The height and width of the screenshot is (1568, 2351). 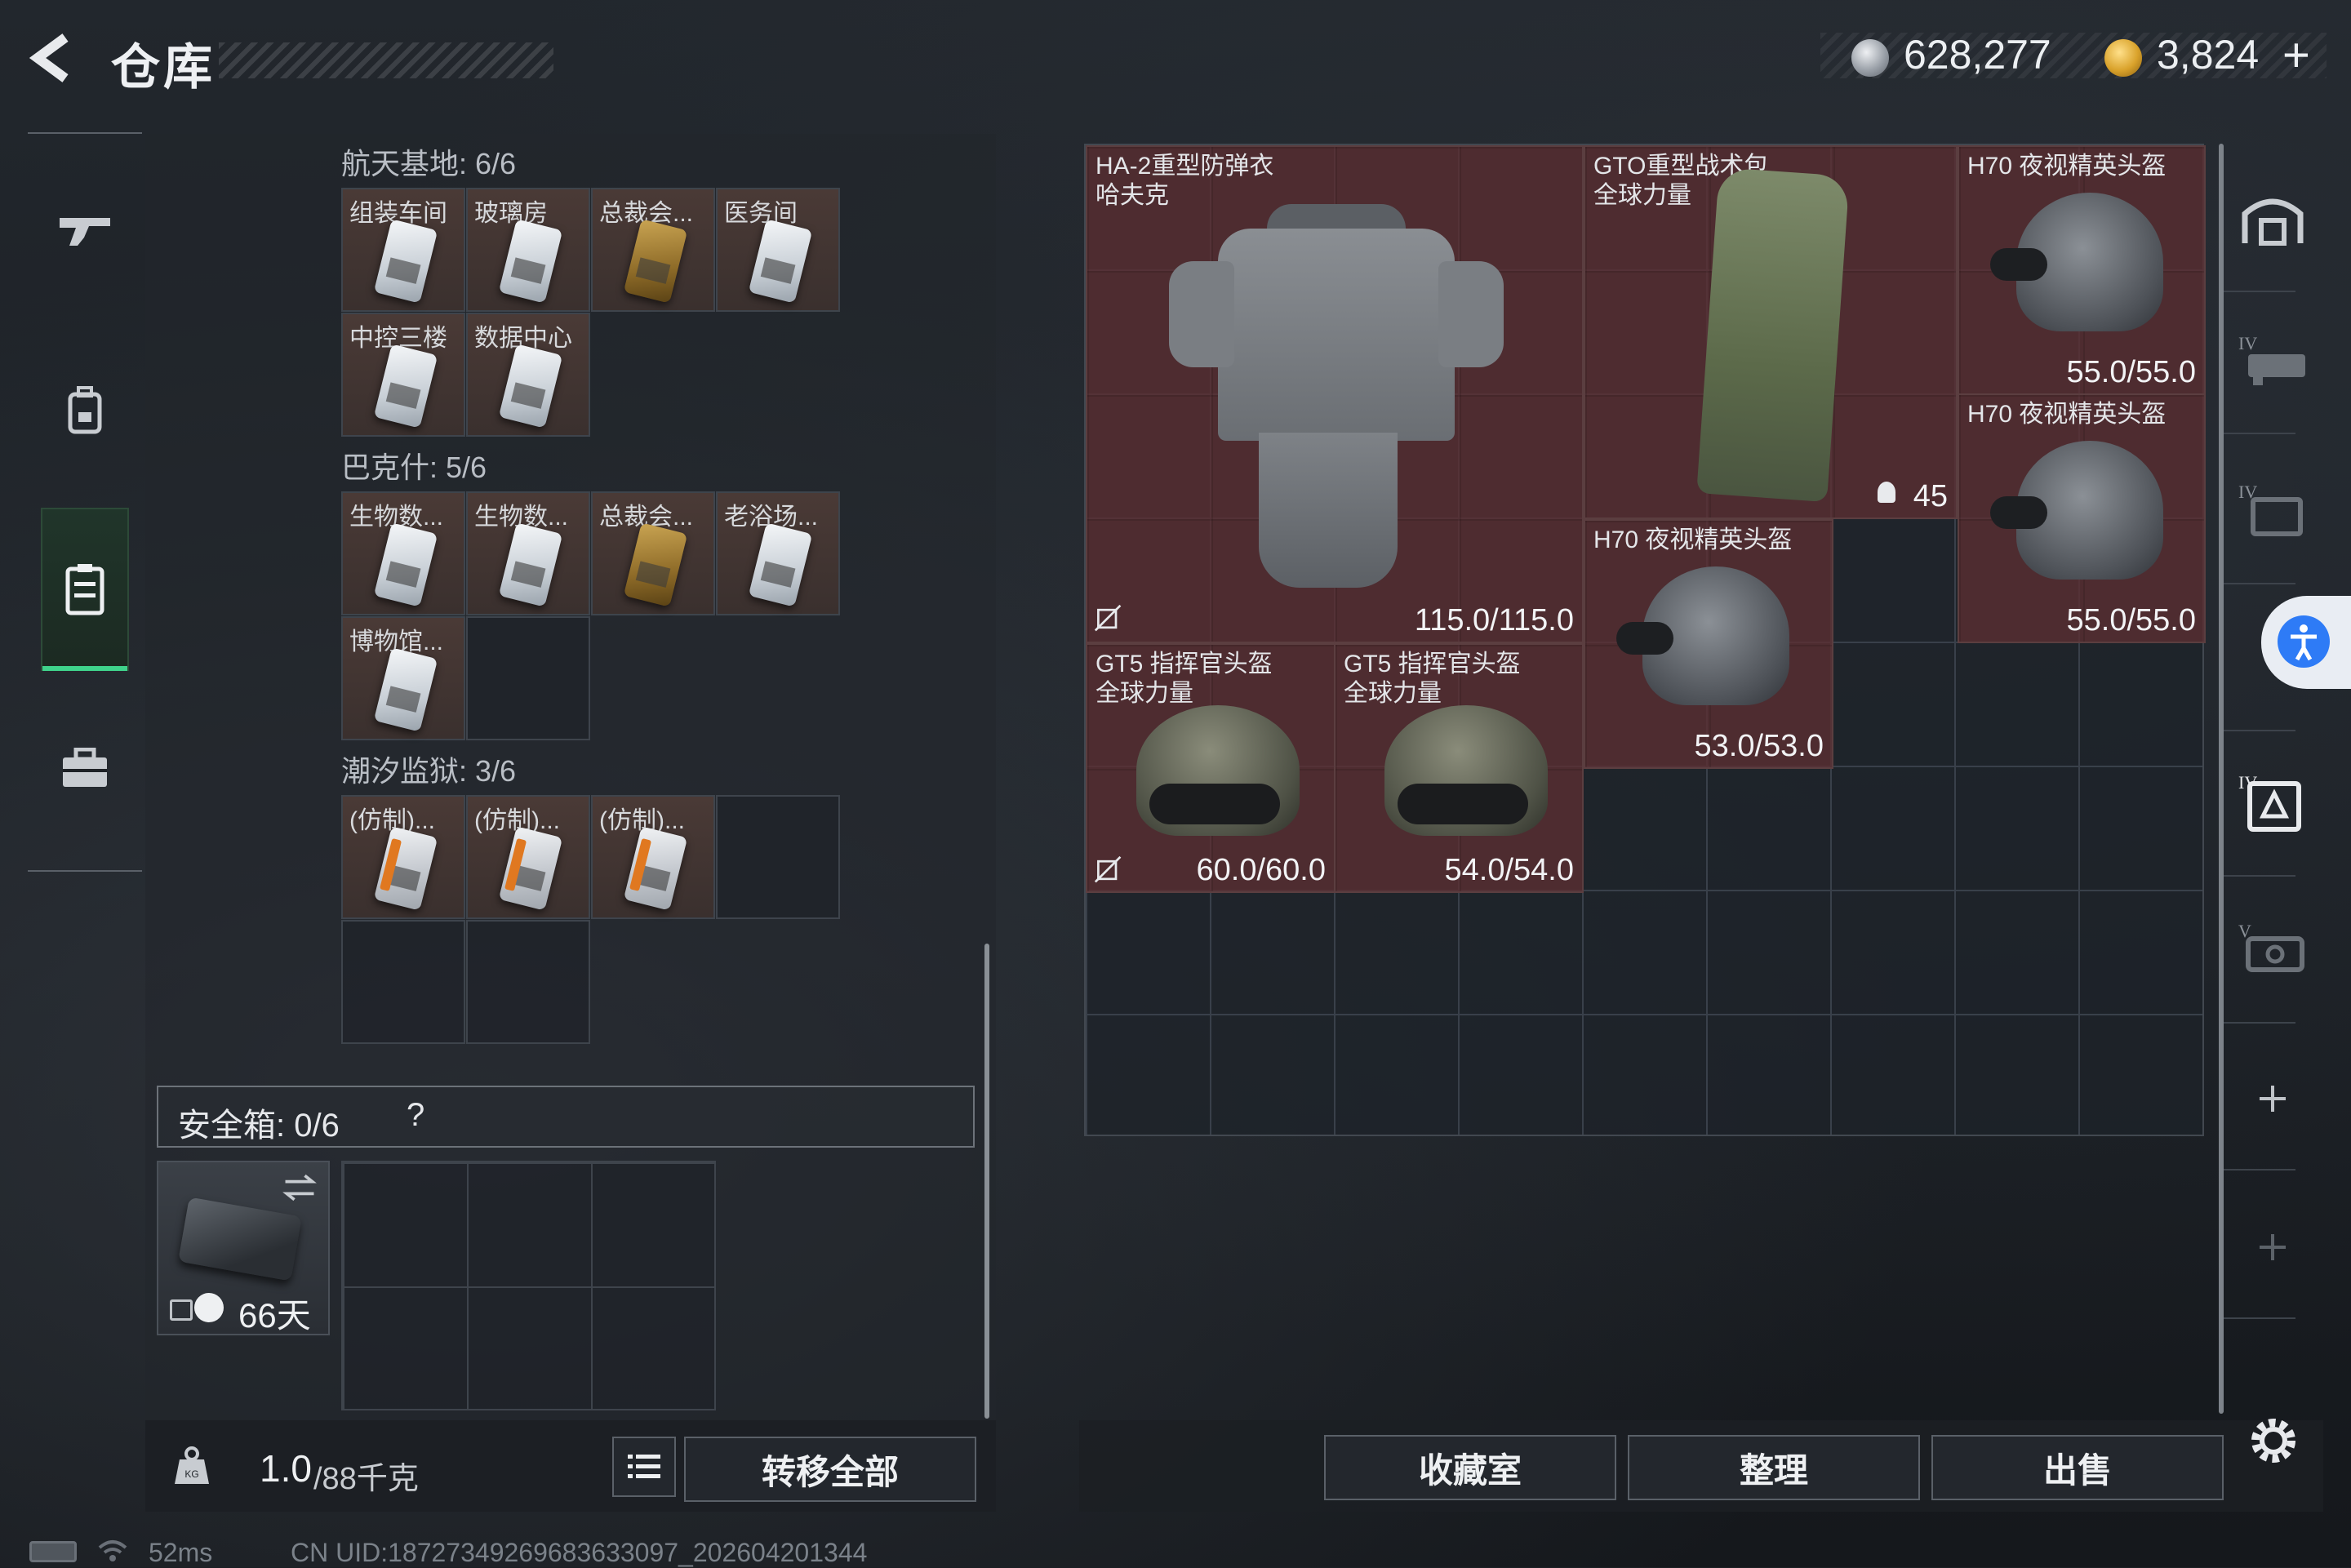 I want to click on backpack-icon, so click(x=85, y=410).